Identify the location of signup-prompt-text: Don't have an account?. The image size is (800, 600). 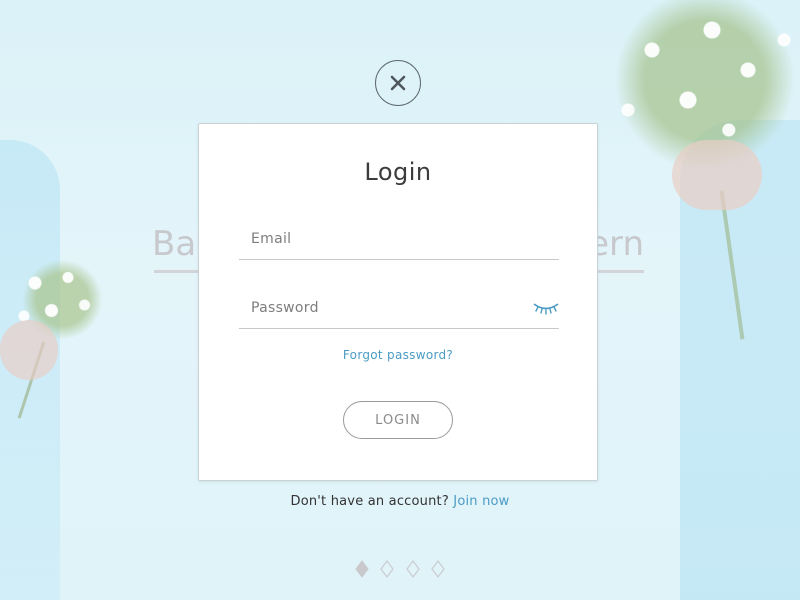
(369, 501).